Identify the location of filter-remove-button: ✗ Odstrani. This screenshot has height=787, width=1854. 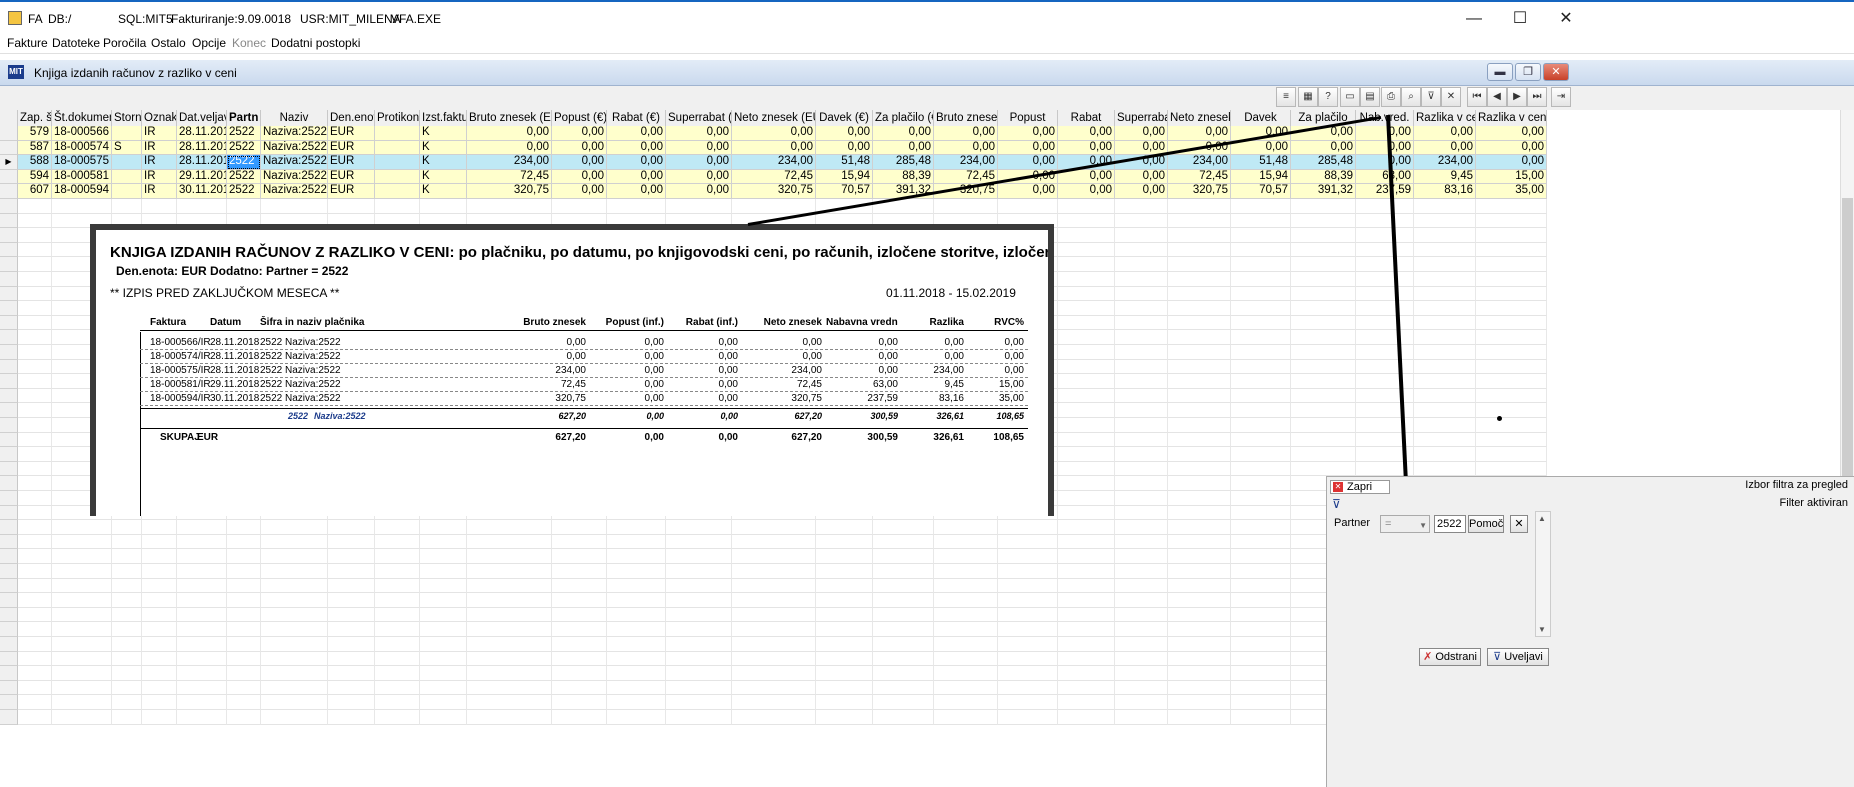
(1450, 657).